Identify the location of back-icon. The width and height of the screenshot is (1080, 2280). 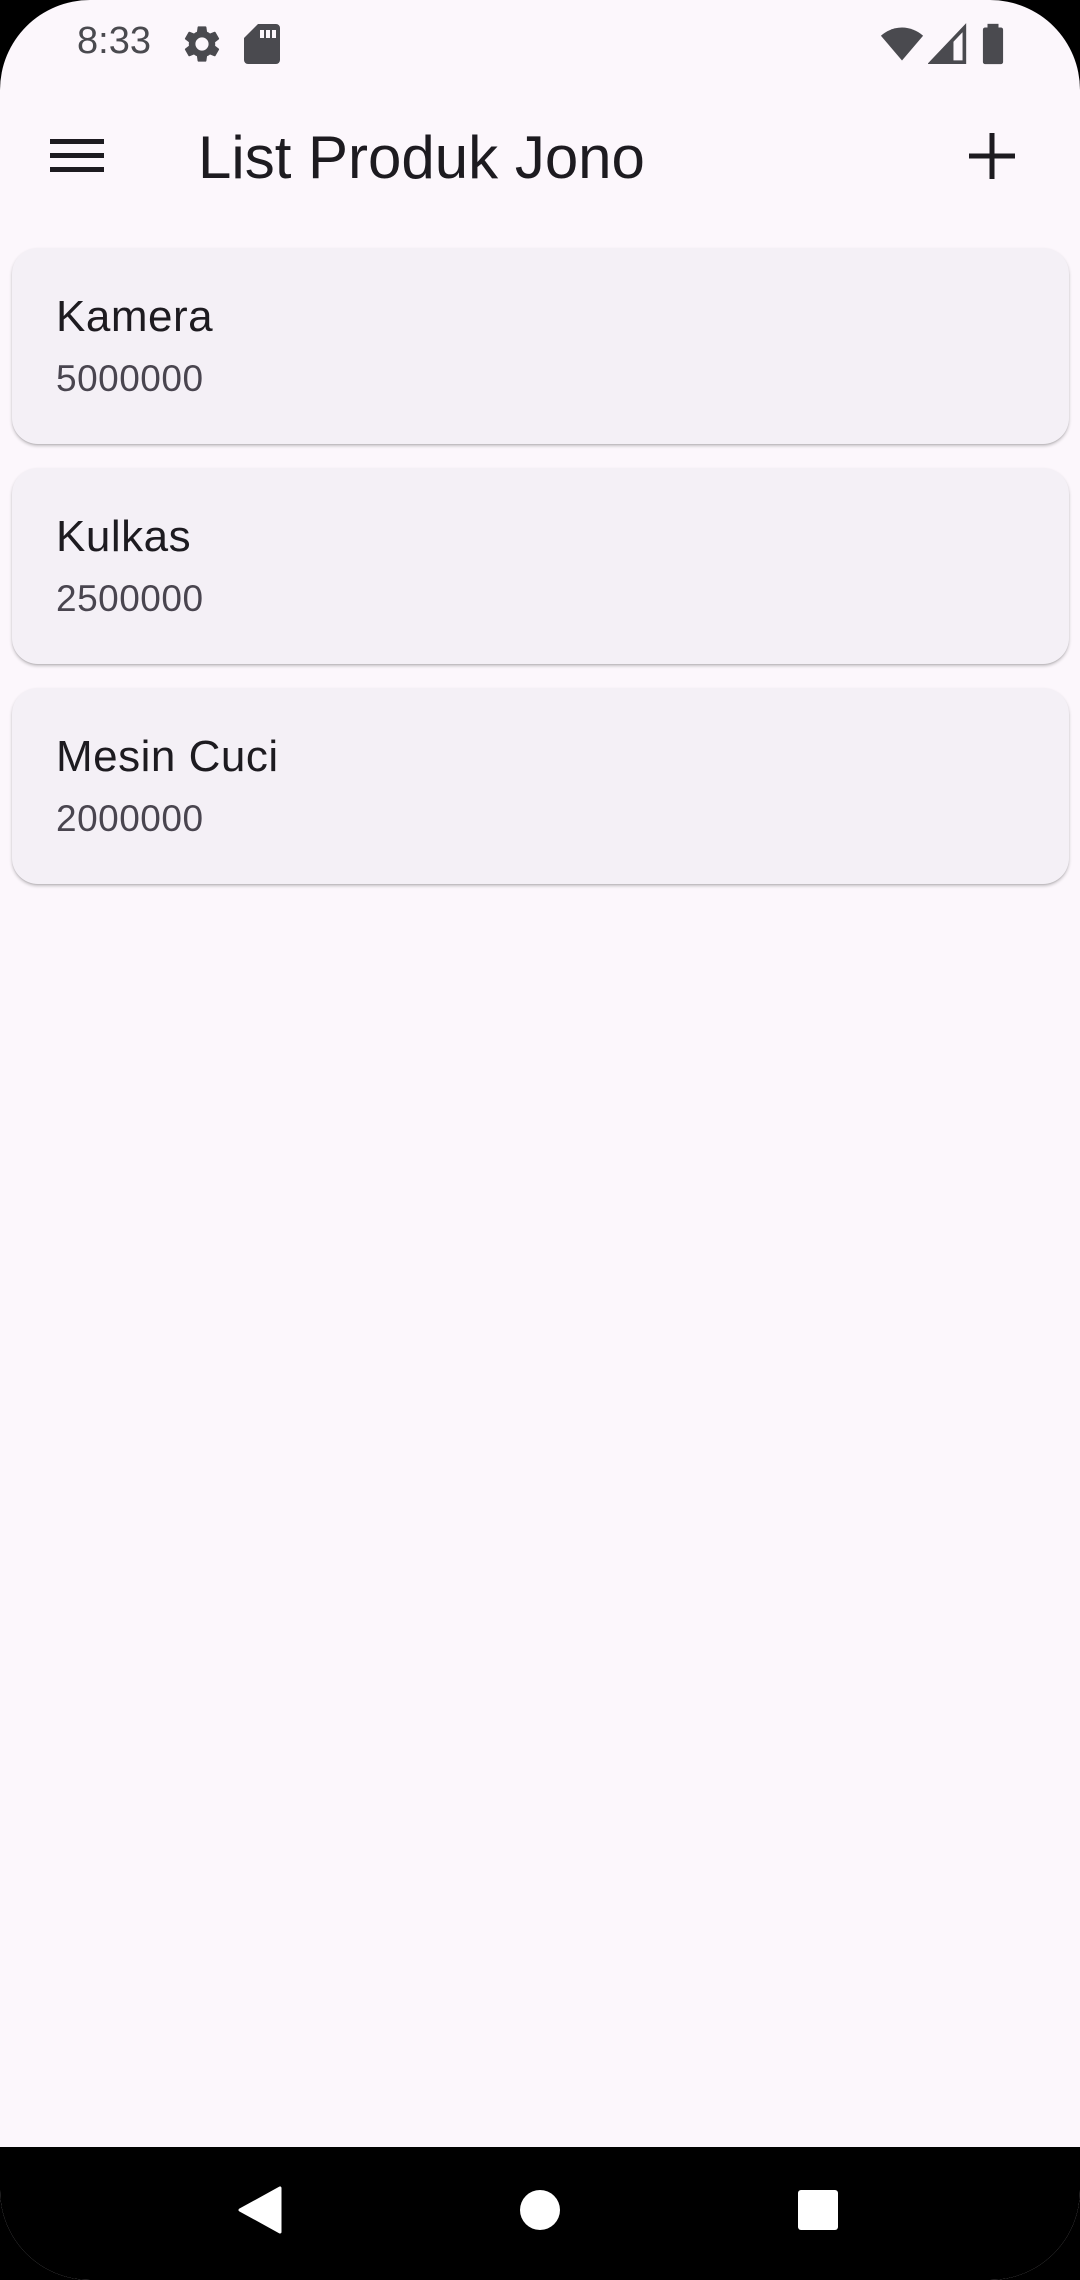
(260, 2212).